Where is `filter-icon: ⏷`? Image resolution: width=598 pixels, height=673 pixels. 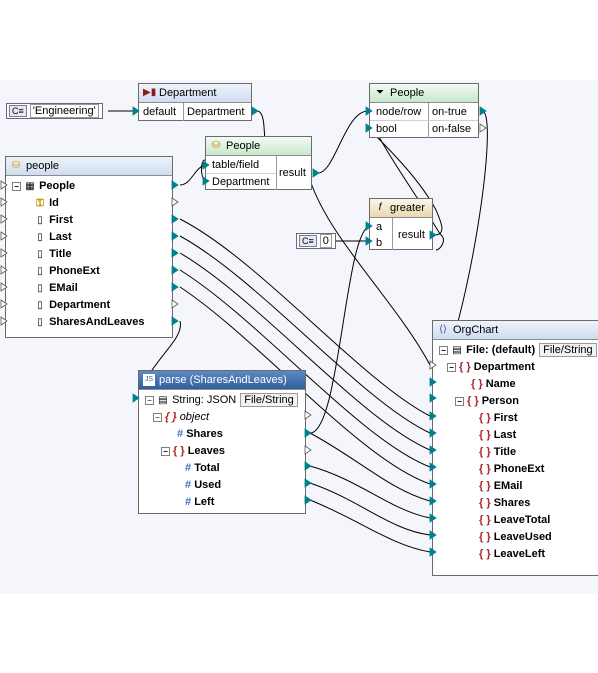
filter-icon: ⏷ is located at coordinates (380, 92).